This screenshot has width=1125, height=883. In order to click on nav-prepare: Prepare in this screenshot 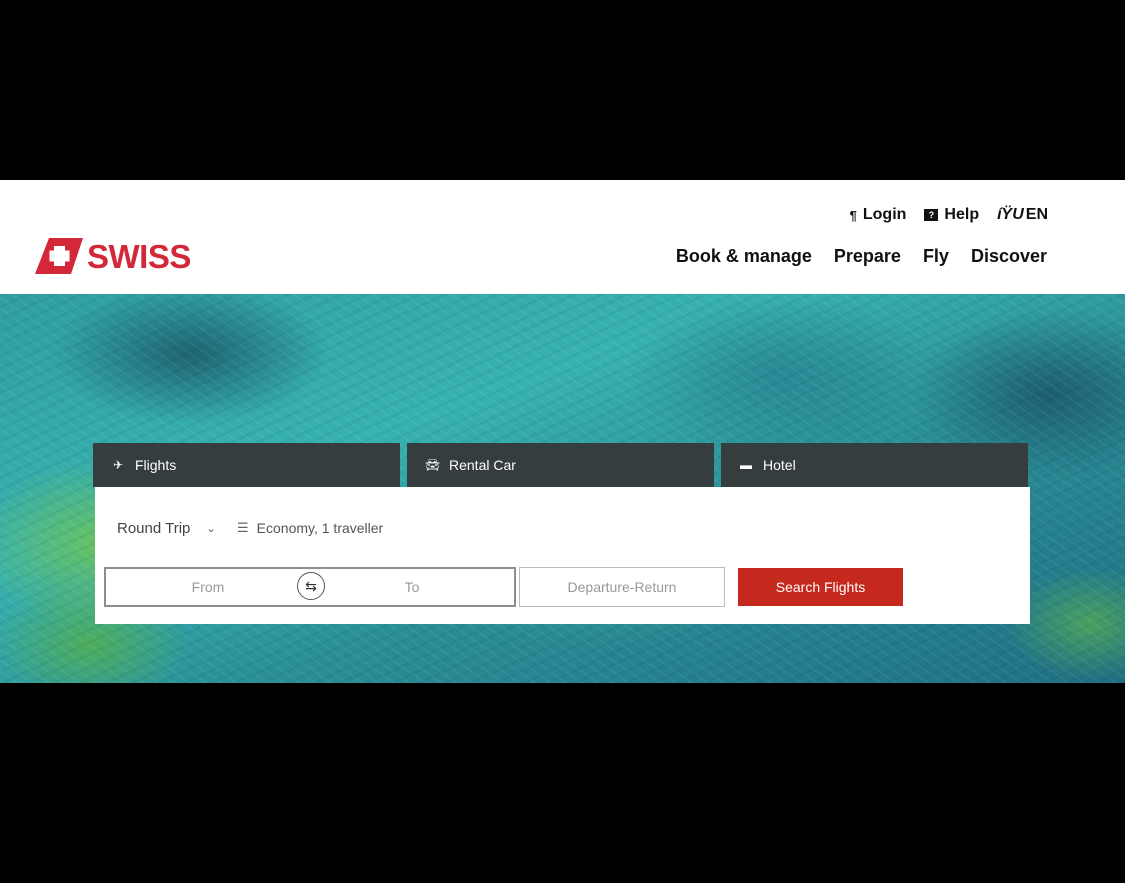, I will do `click(867, 256)`.